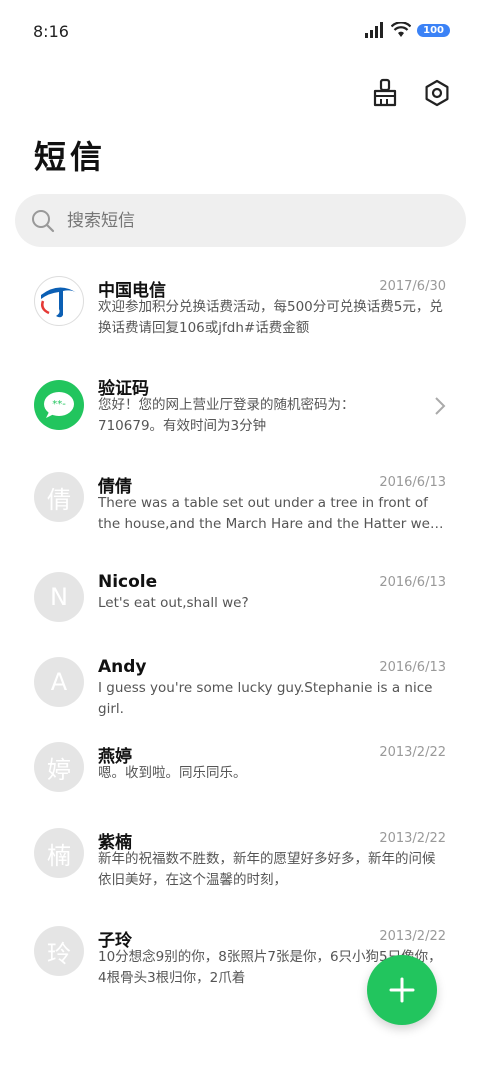 This screenshot has height=1067, width=480. I want to click on avatar: N, so click(59, 597).